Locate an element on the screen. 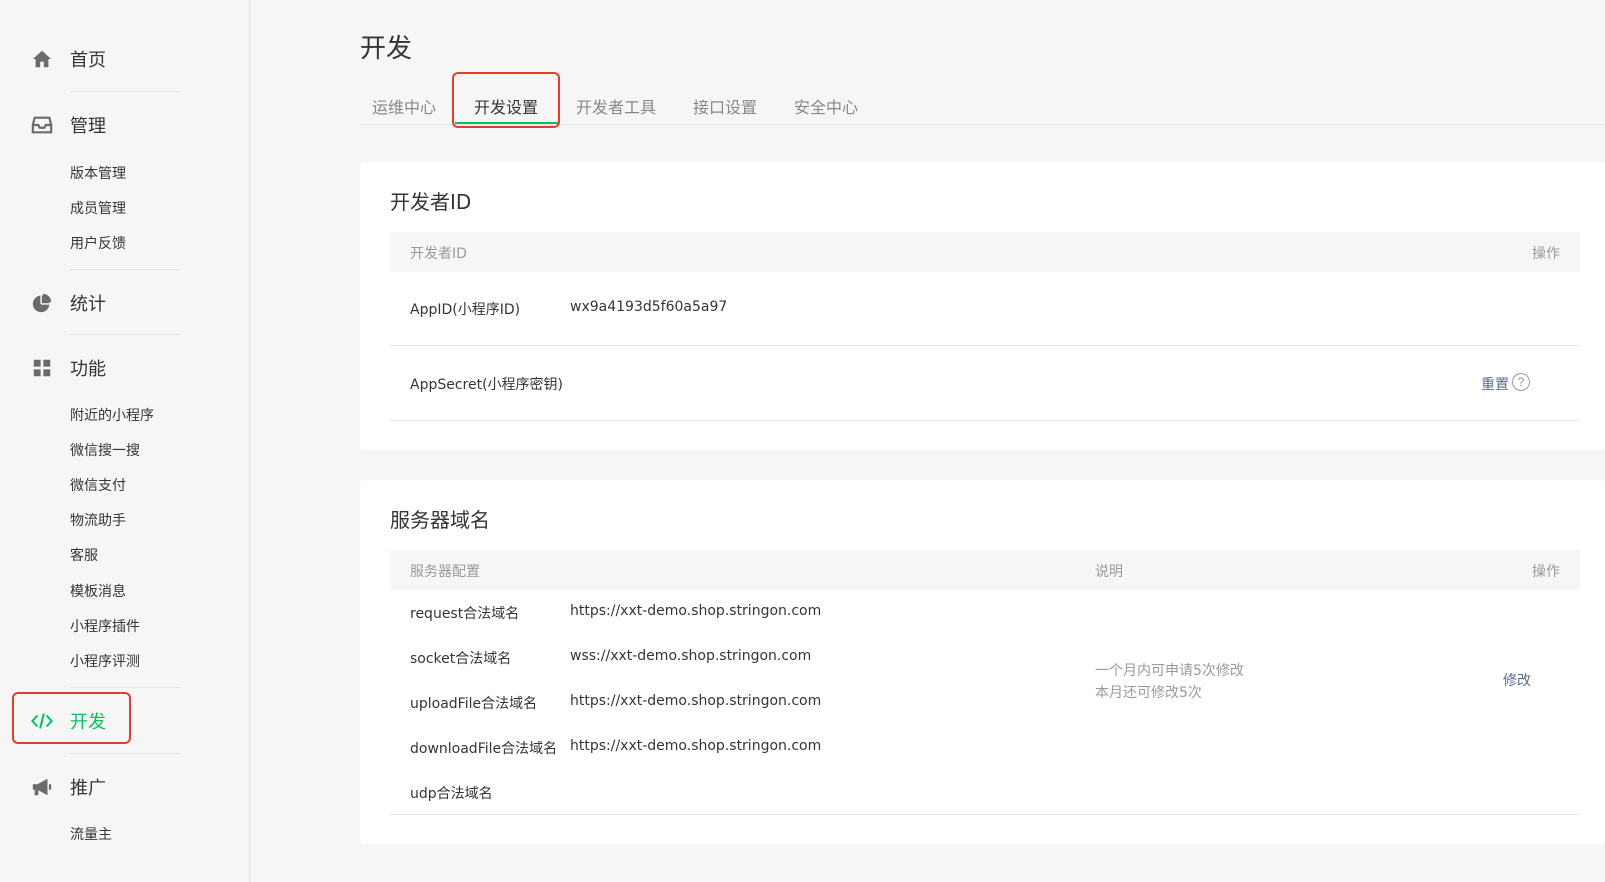  tab-security: 安全中心 is located at coordinates (826, 106).